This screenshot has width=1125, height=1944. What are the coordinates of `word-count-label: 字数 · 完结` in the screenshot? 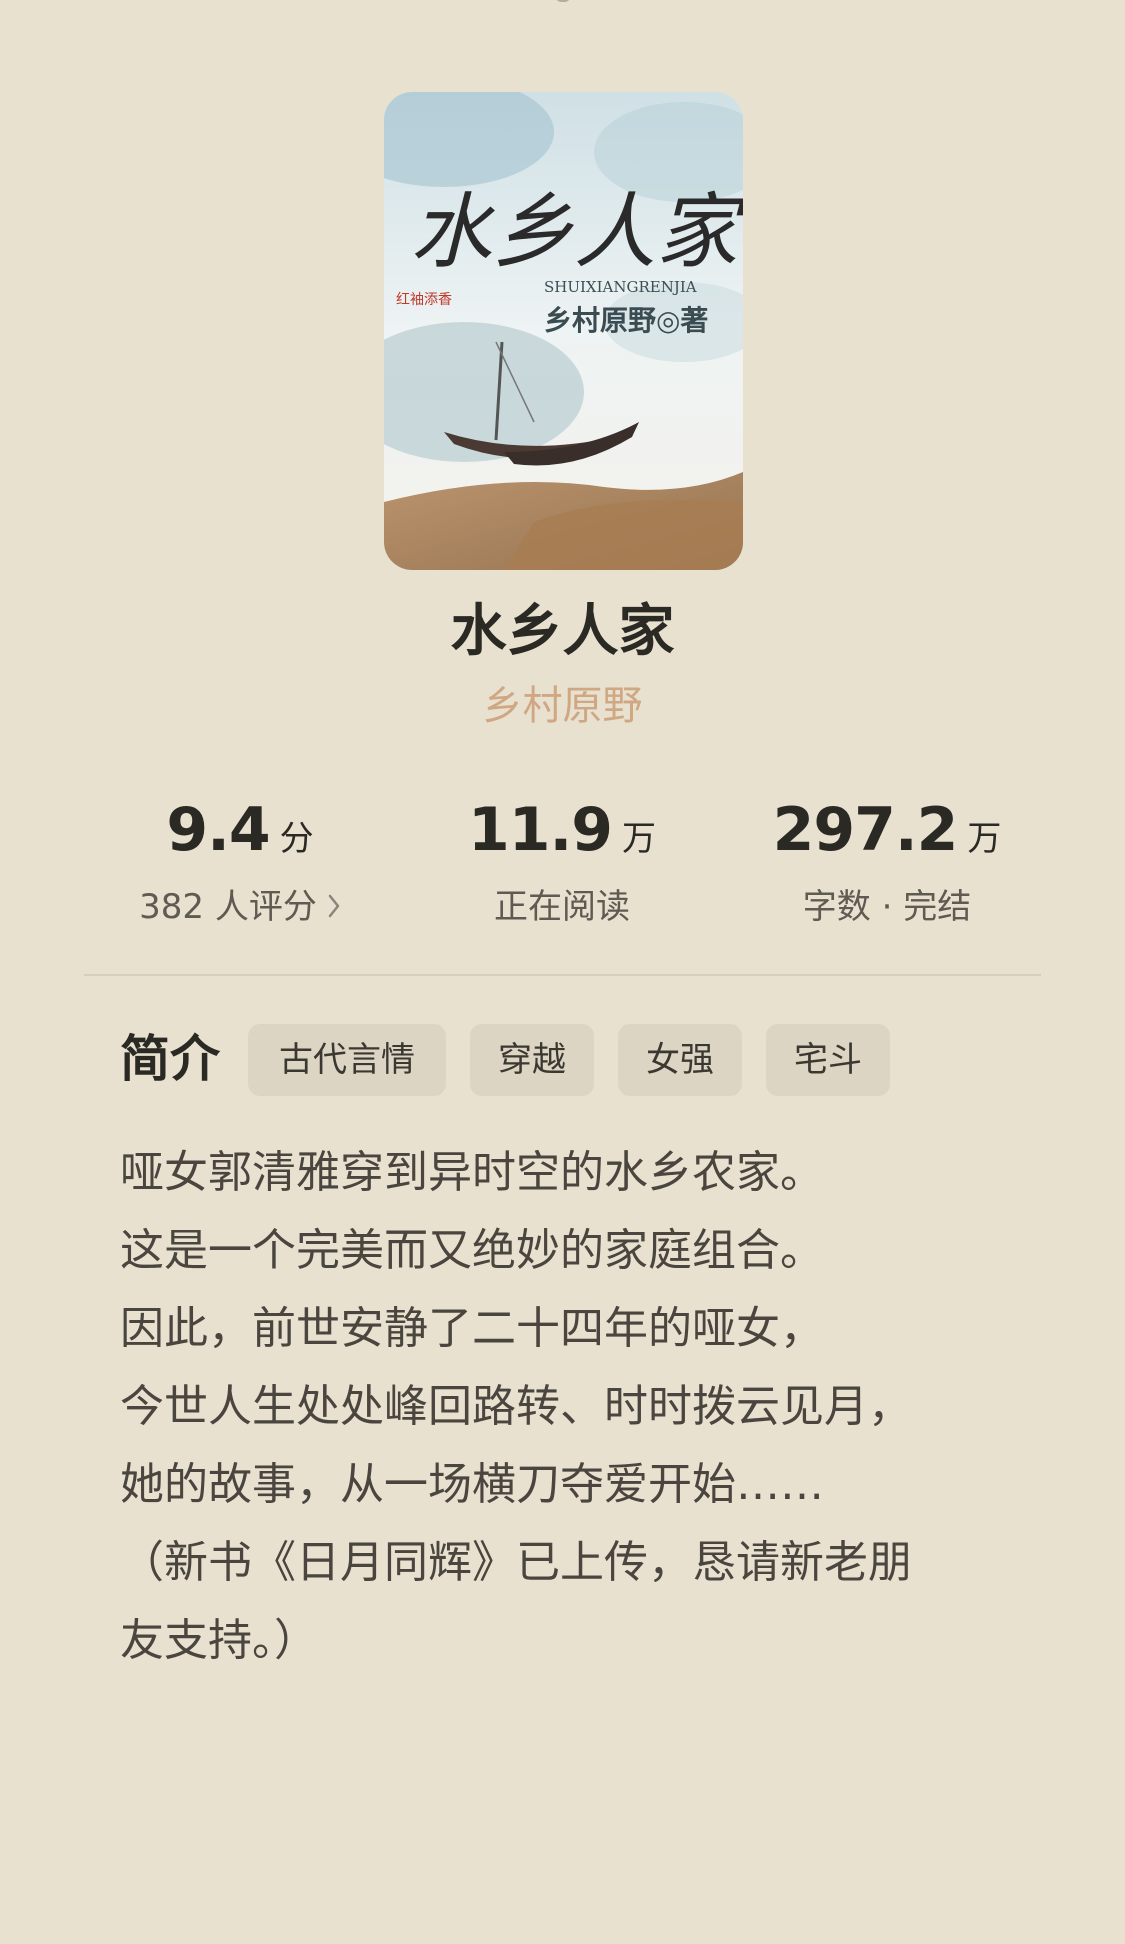 It's located at (887, 907).